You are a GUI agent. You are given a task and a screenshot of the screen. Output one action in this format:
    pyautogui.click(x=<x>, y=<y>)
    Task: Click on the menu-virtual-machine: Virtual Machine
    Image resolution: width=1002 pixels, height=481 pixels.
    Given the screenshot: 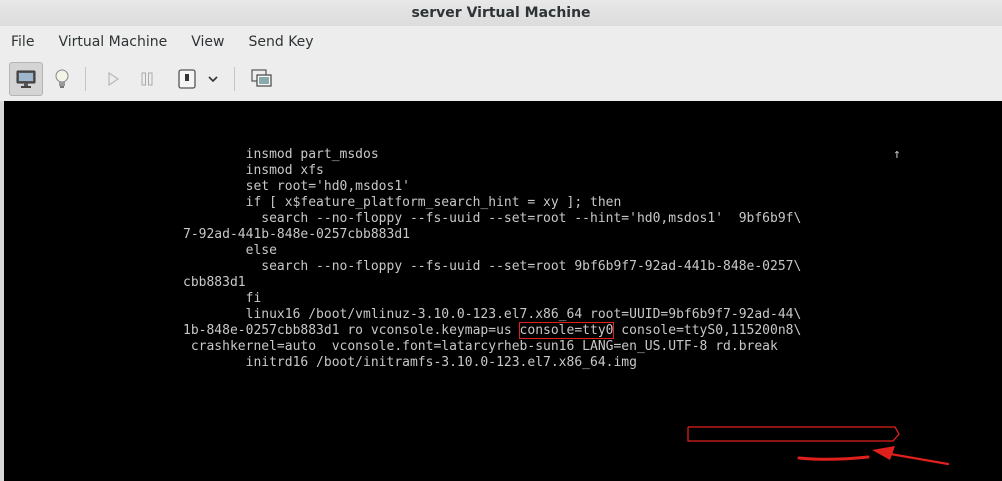 What is the action you would take?
    pyautogui.click(x=112, y=42)
    